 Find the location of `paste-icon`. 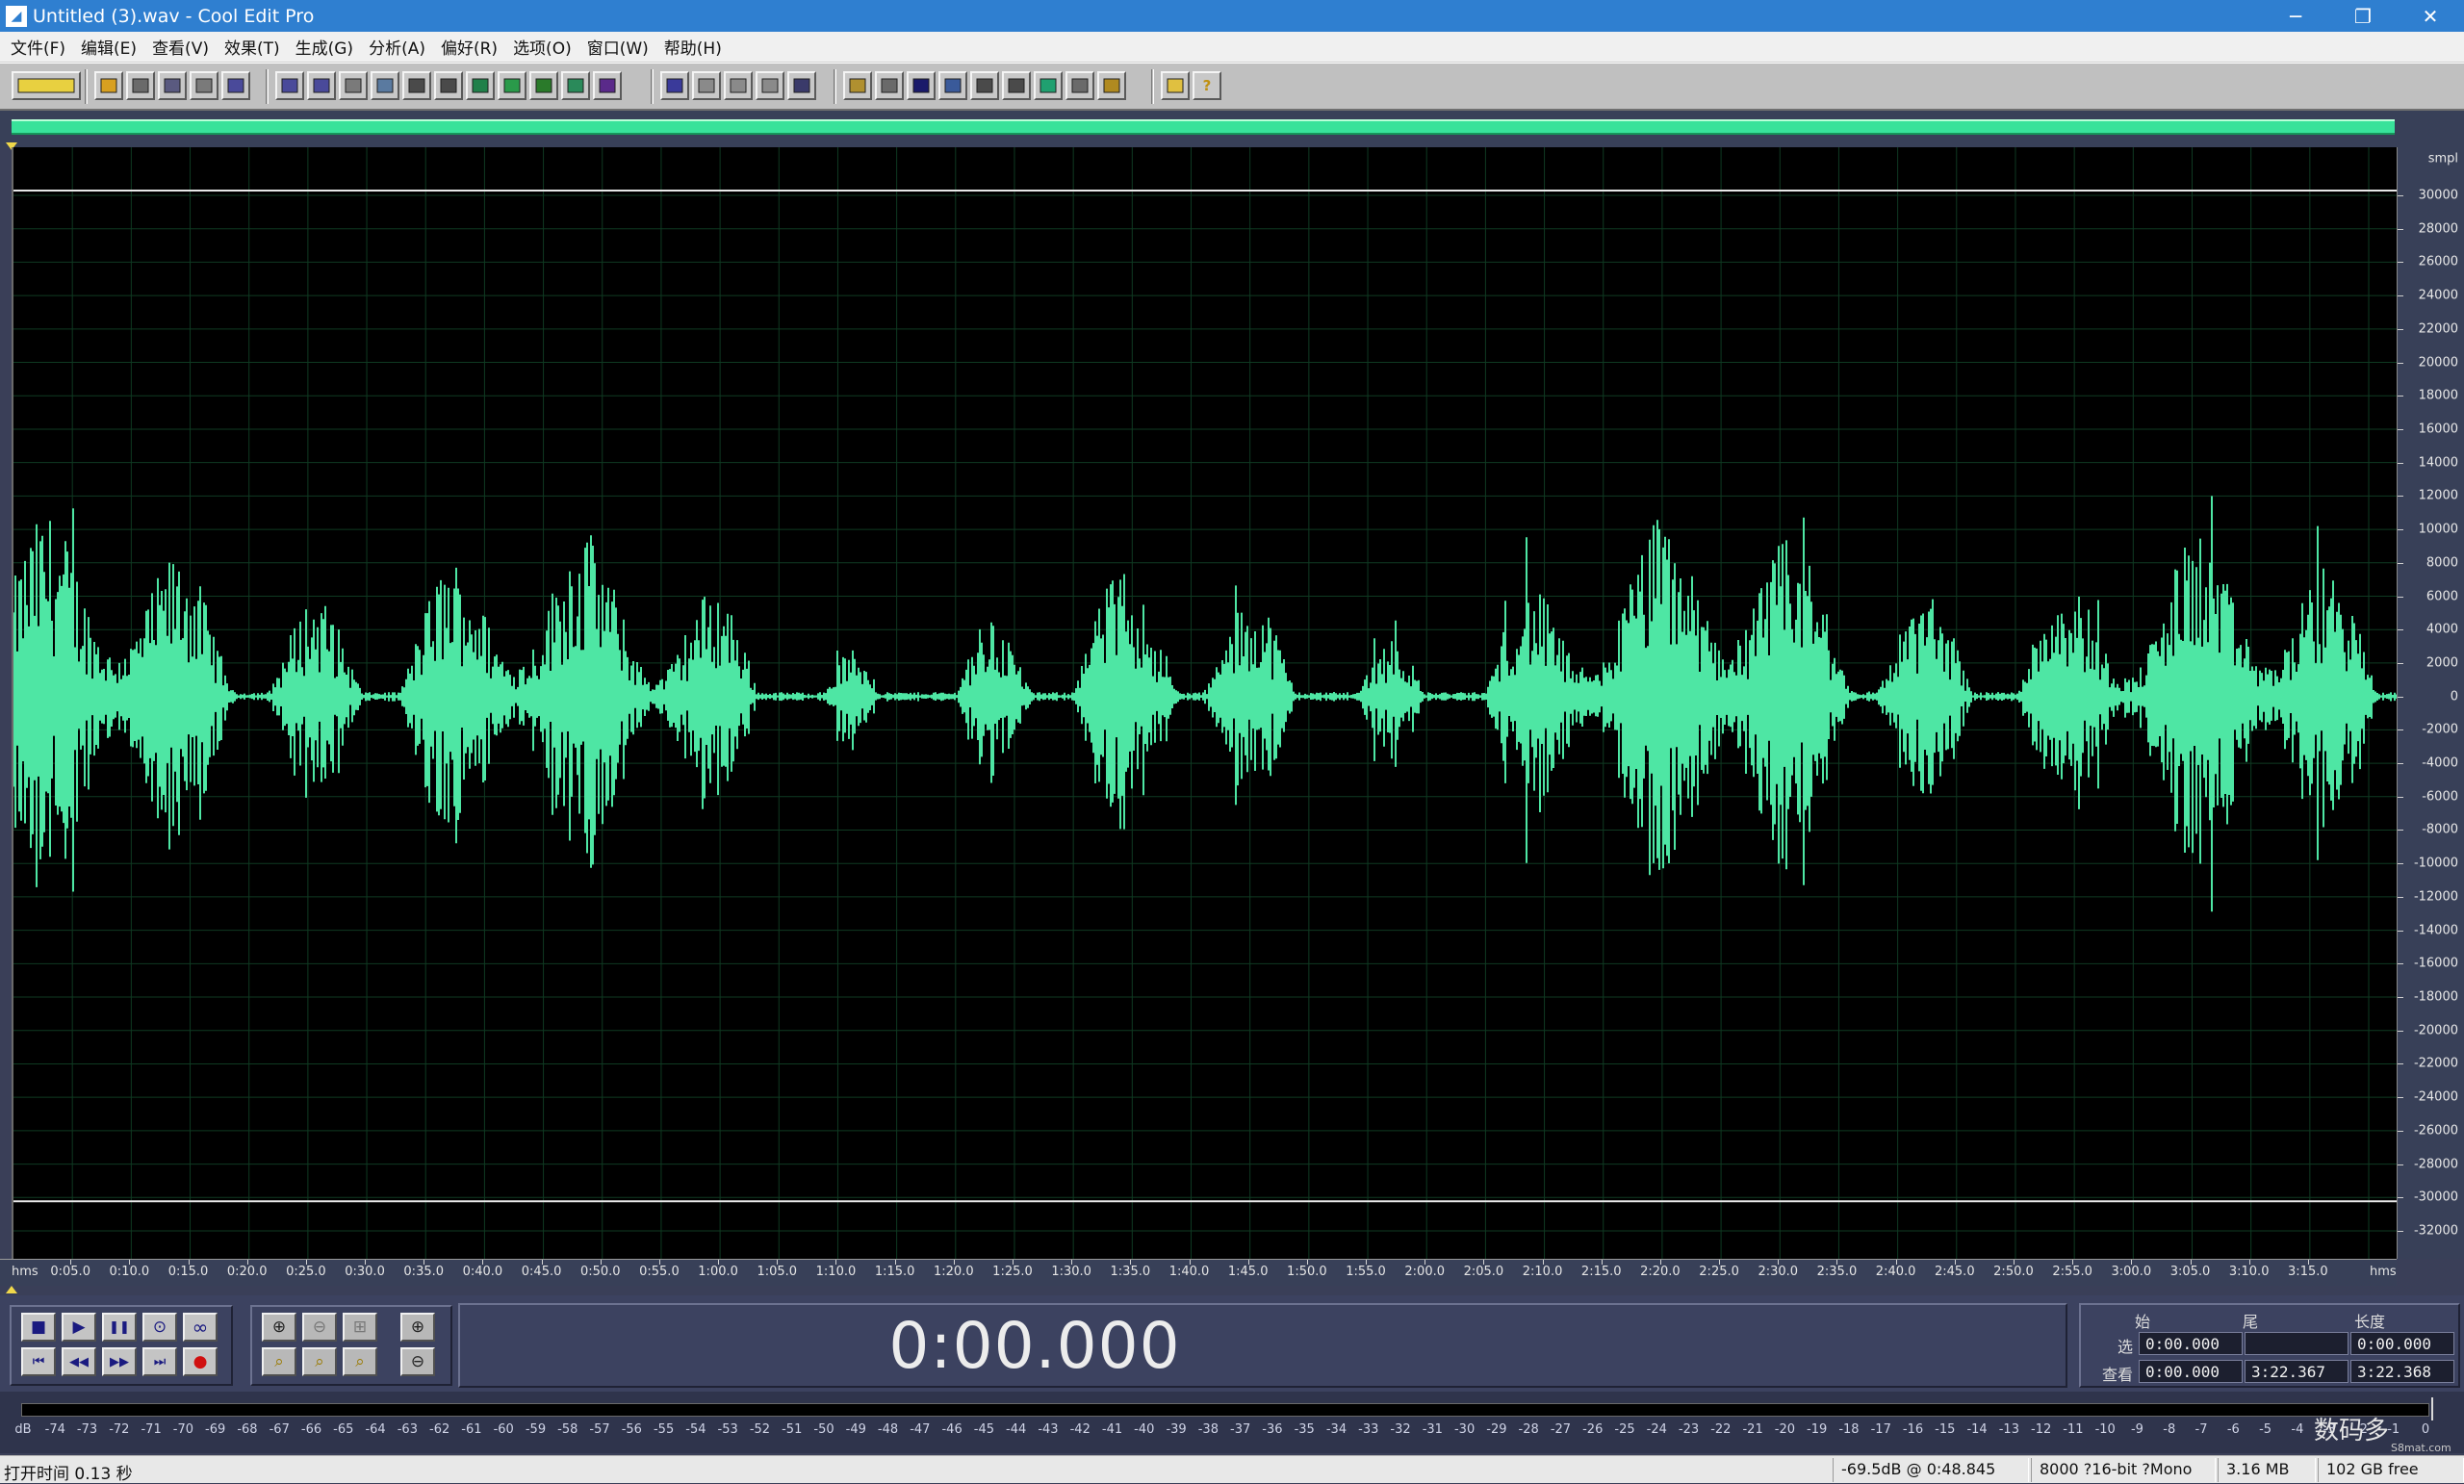

paste-icon is located at coordinates (416, 86).